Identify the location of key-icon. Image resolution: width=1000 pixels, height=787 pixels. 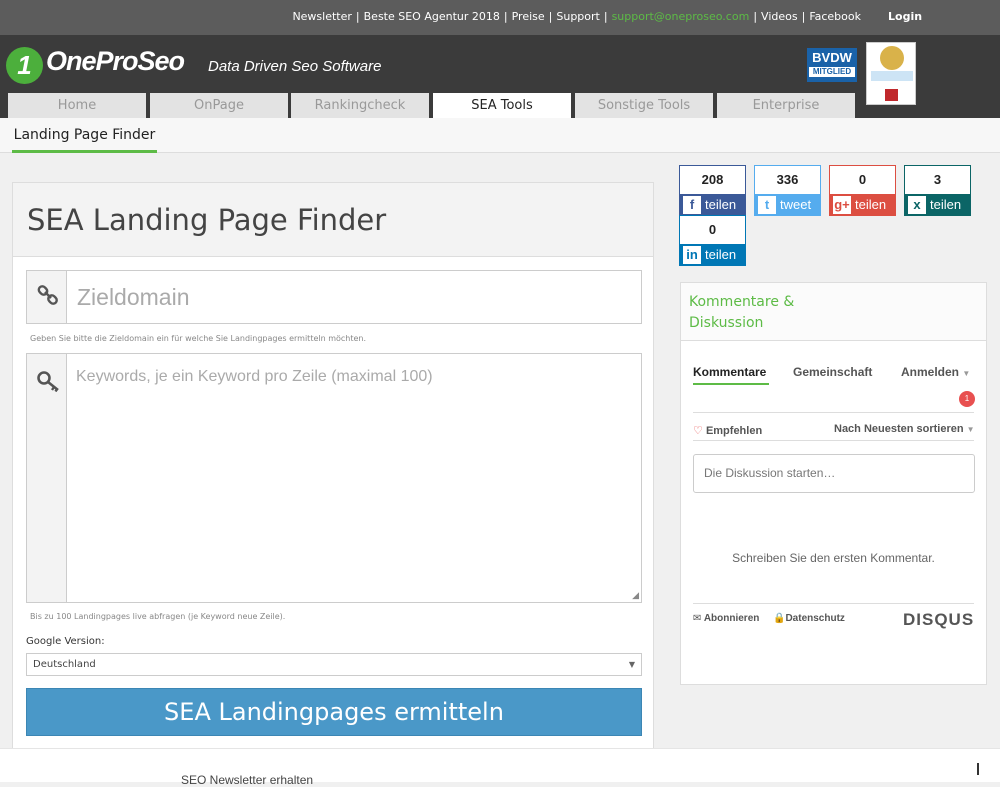
(49, 384).